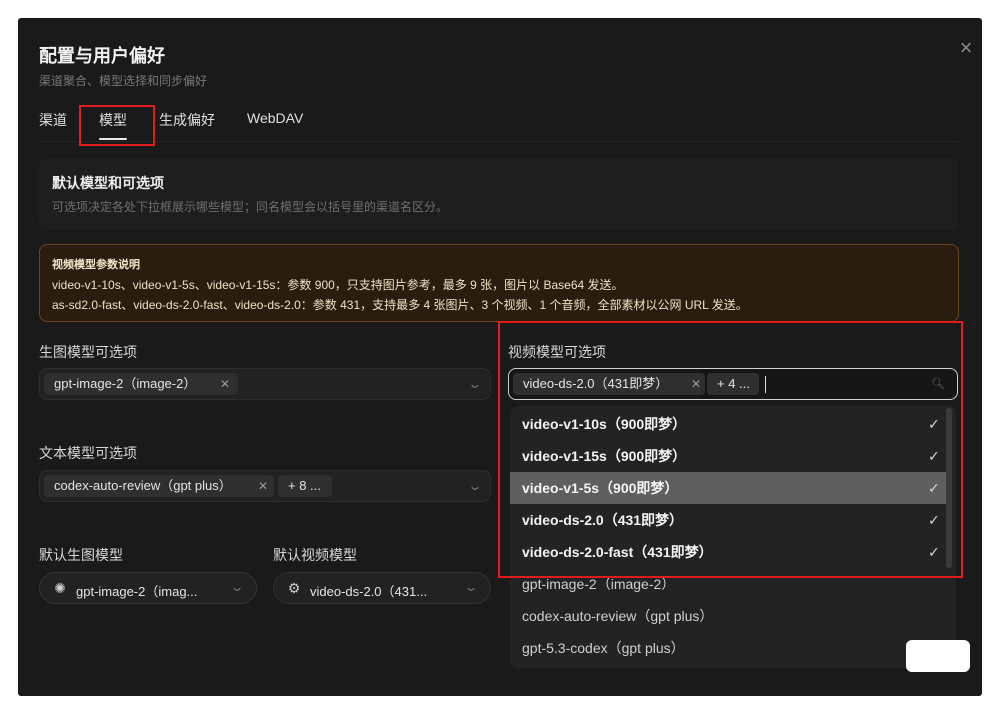 The height and width of the screenshot is (715, 1000). What do you see at coordinates (275, 118) in the screenshot?
I see `tab-webdav: WebDAV` at bounding box center [275, 118].